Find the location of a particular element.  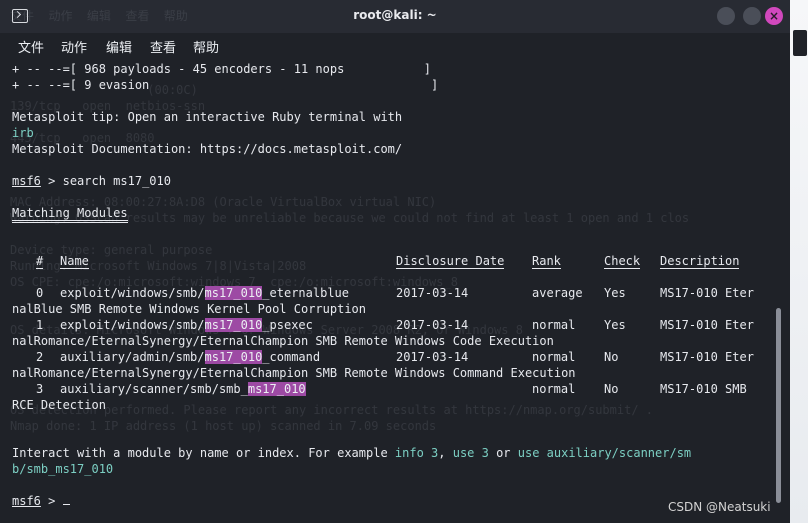

window-title: root@kali: ~ is located at coordinates (395, 15).